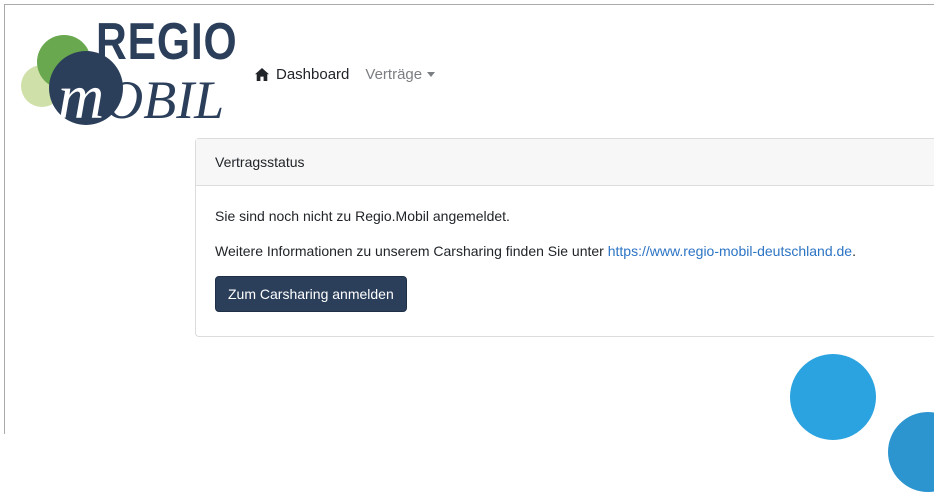 This screenshot has height=492, width=934. Describe the element at coordinates (164, 100) in the screenshot. I see `logo-mobil-rest: OBIL` at that location.